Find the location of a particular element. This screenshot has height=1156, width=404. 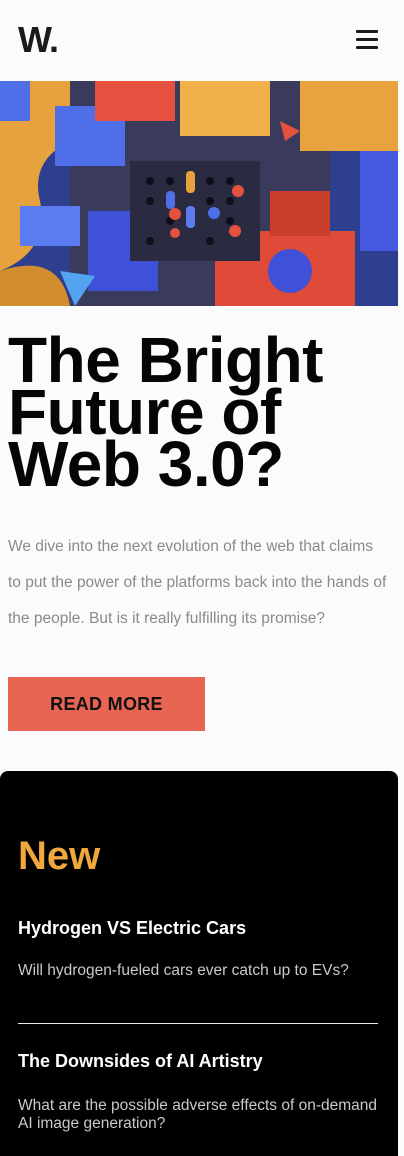

logo: W. is located at coordinates (38, 40).